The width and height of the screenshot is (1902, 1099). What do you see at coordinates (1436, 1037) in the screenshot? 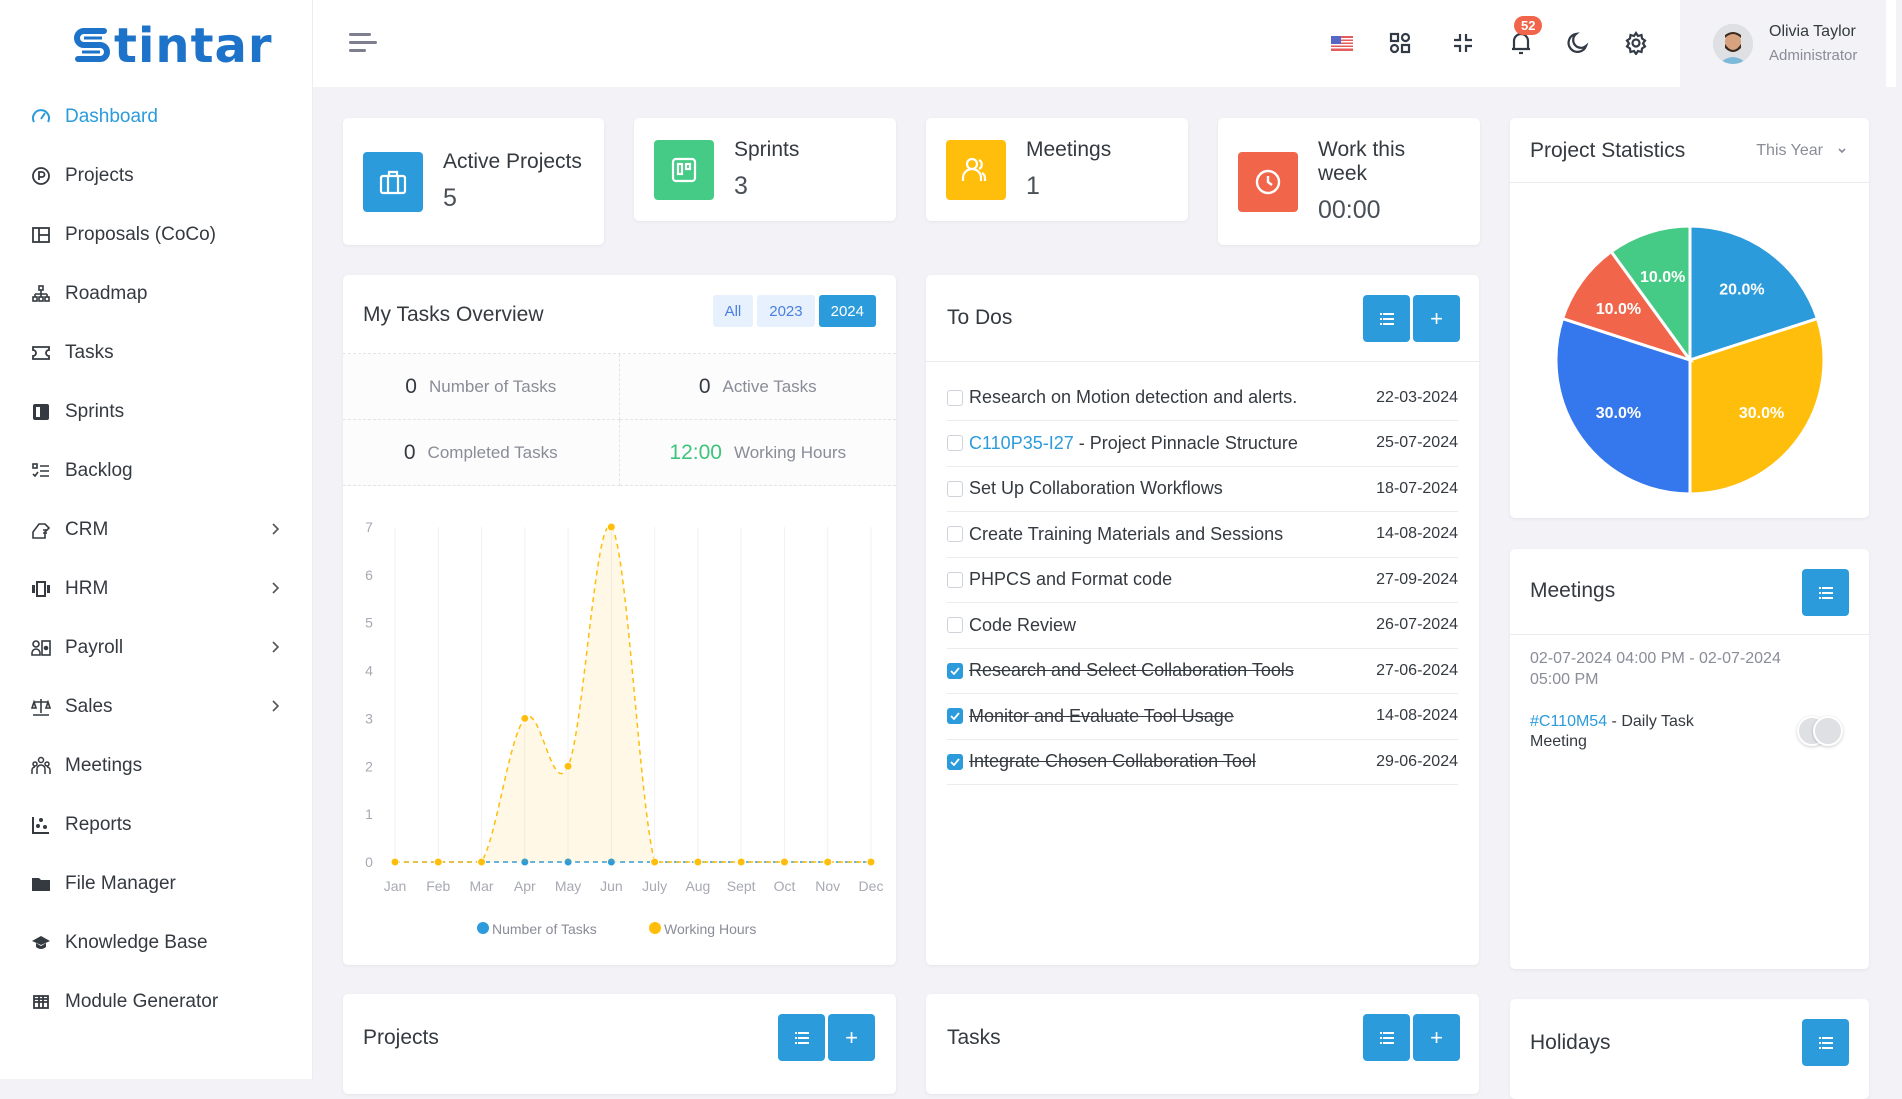
I see `add-task-button: +` at bounding box center [1436, 1037].